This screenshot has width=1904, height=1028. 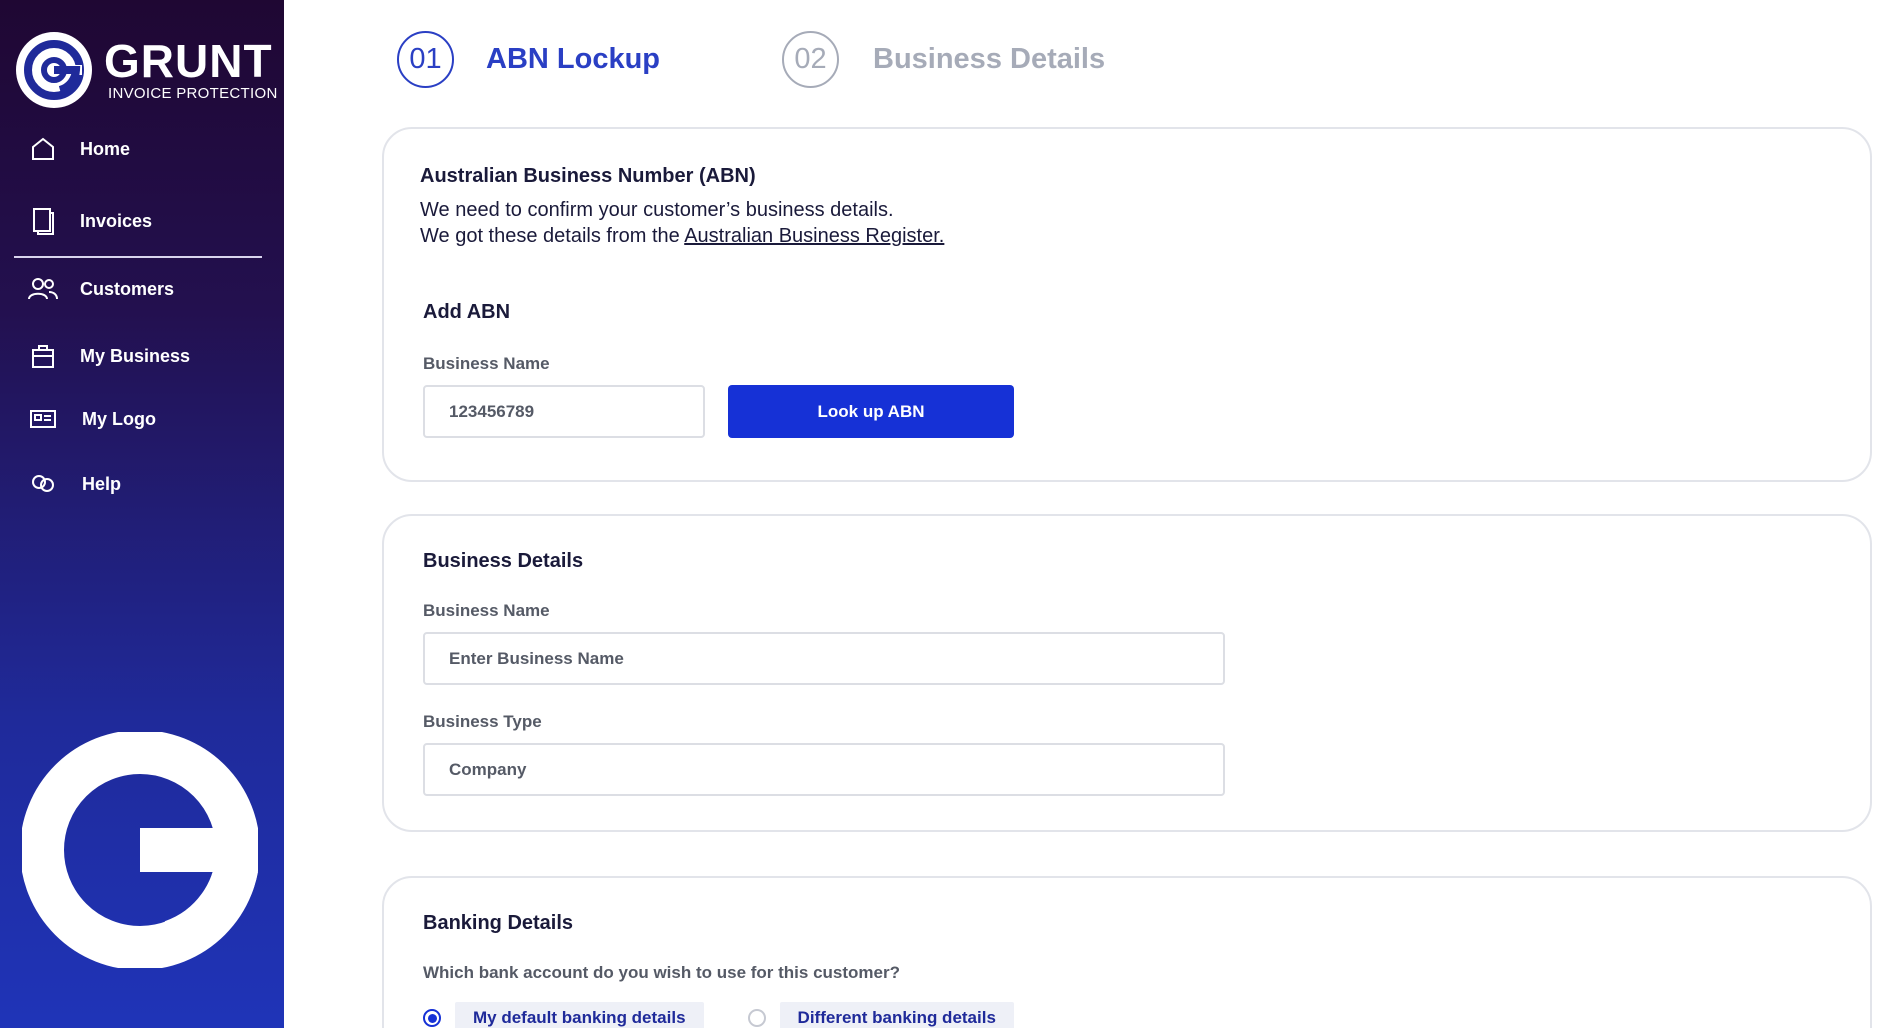 I want to click on banking-details-title: Banking Details, so click(x=498, y=923).